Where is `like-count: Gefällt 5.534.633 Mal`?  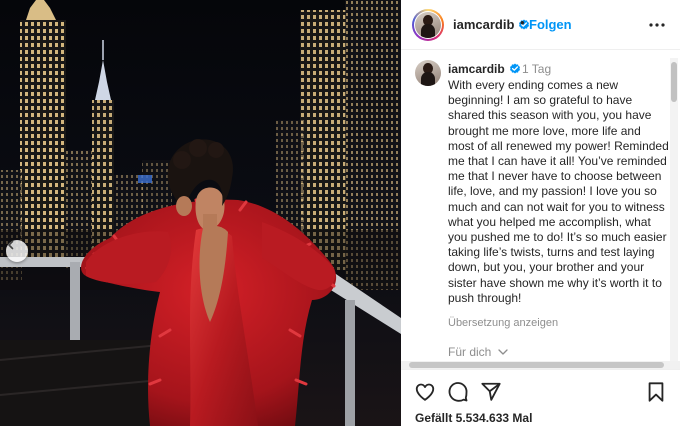 like-count: Gefällt 5.534.633 Mal is located at coordinates (473, 418).